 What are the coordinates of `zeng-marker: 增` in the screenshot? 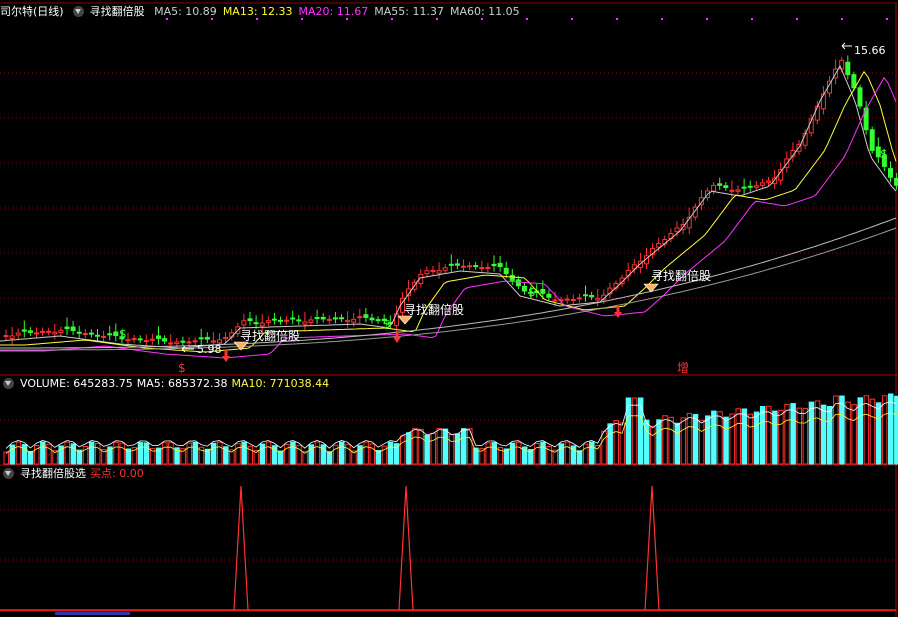 It's located at (683, 368).